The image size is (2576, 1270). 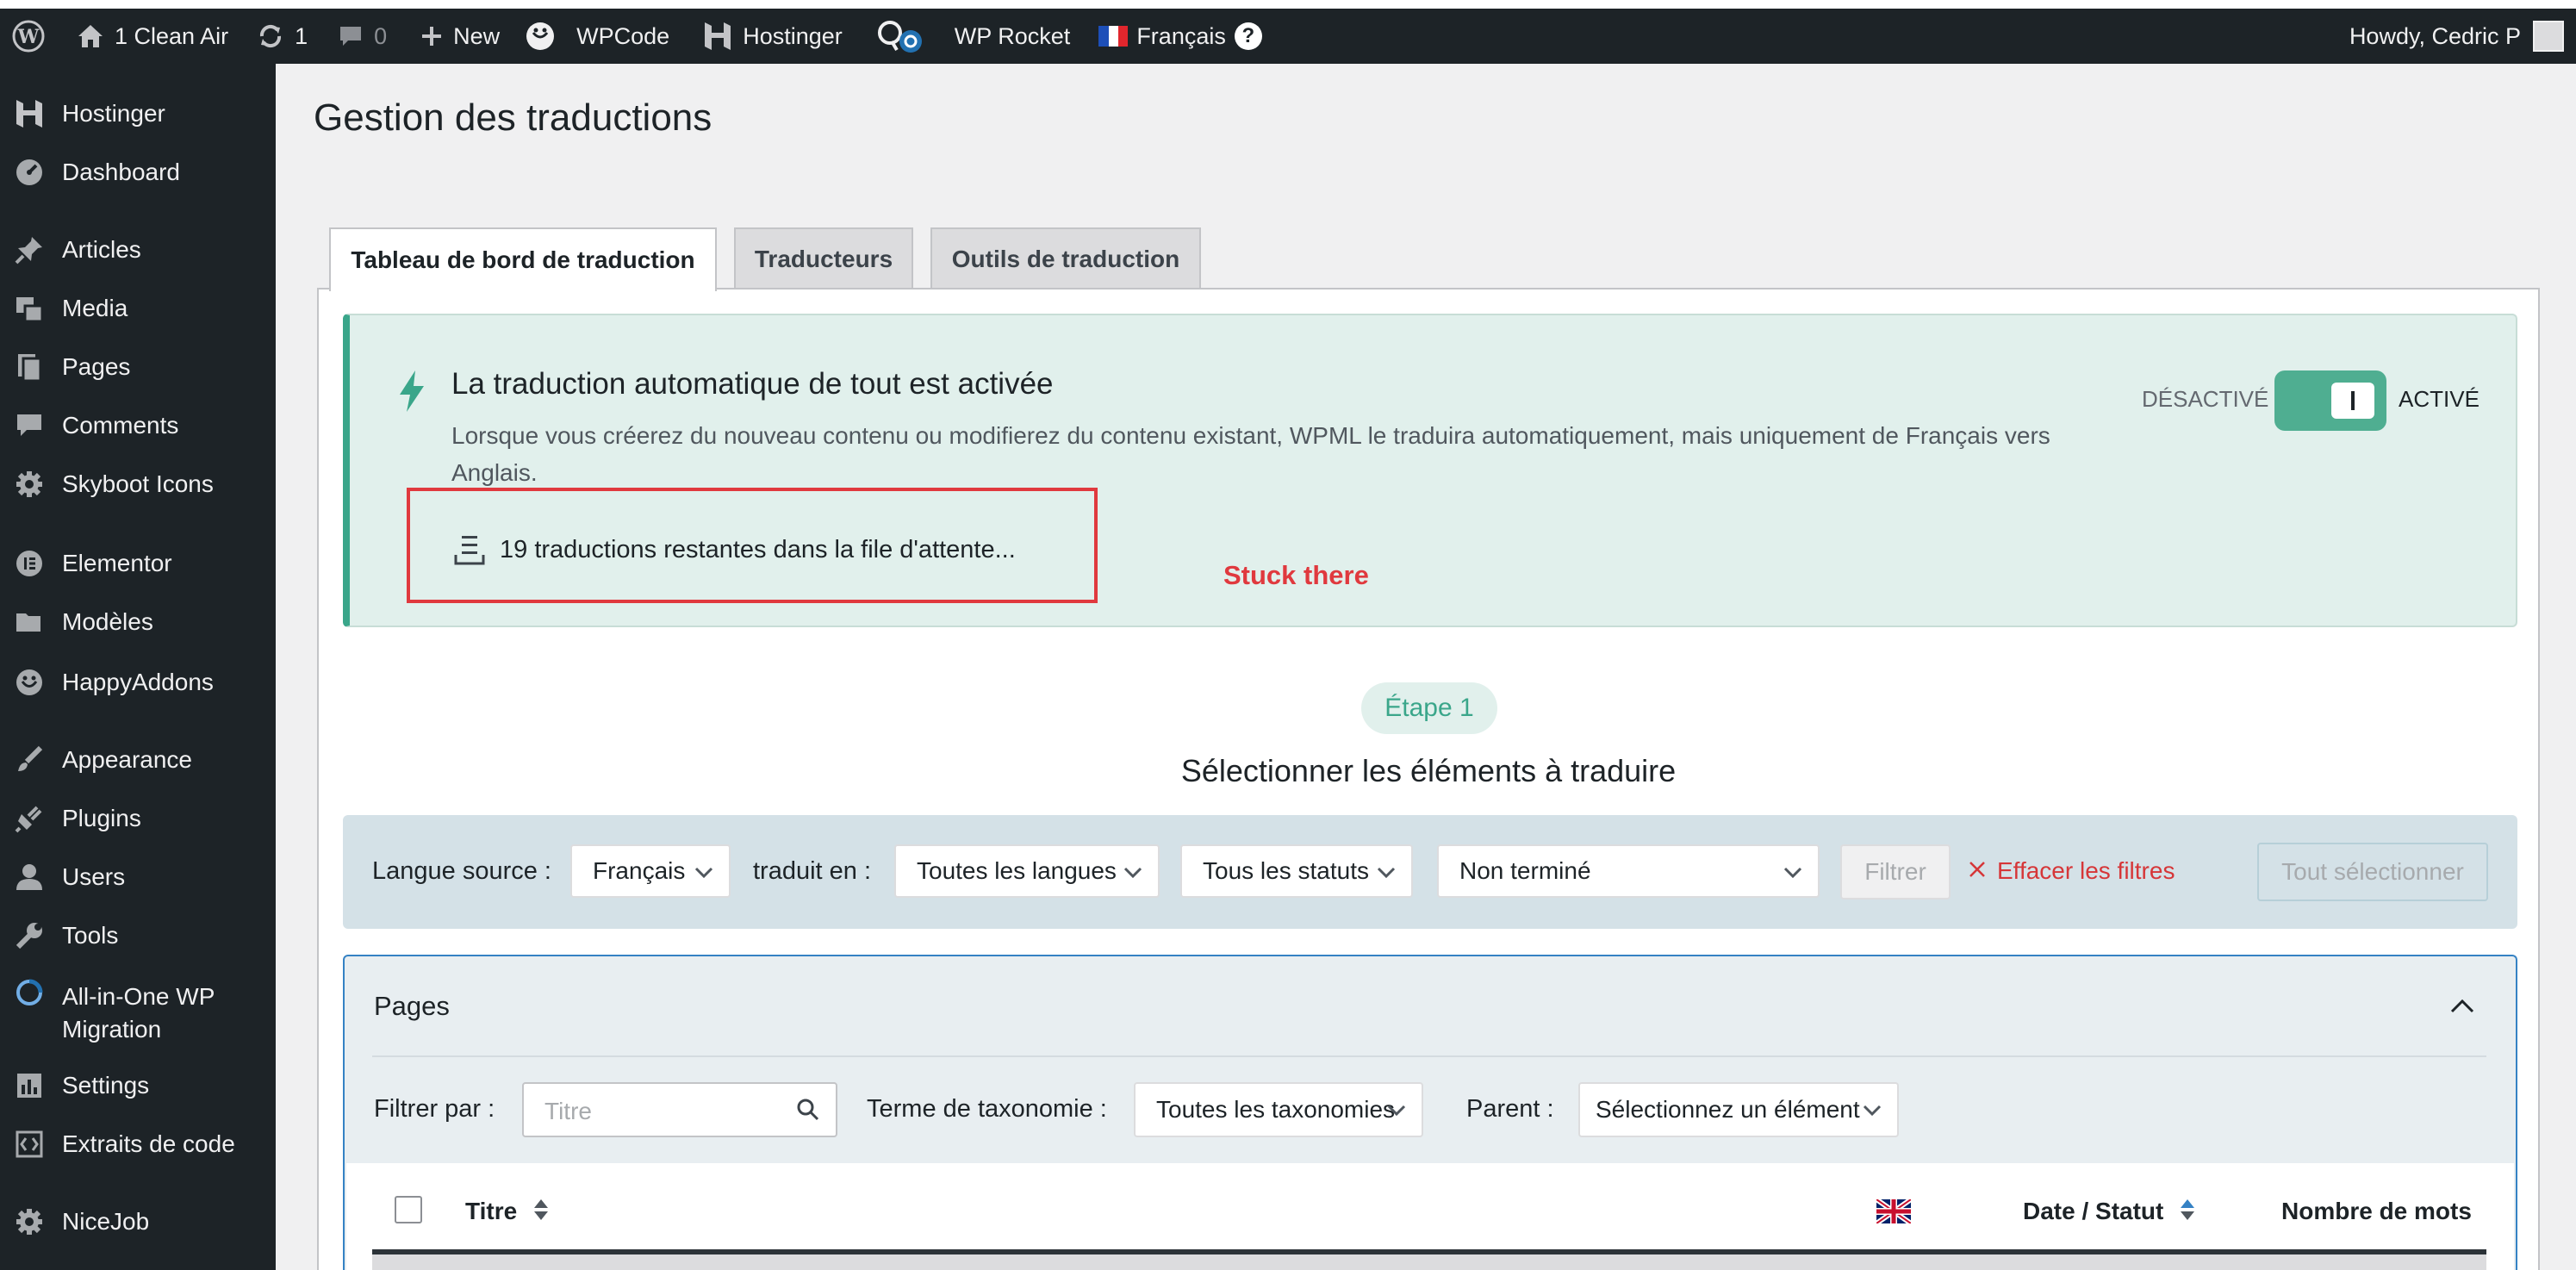 I want to click on column-date-status-header: Date / Statut, so click(x=2109, y=1213).